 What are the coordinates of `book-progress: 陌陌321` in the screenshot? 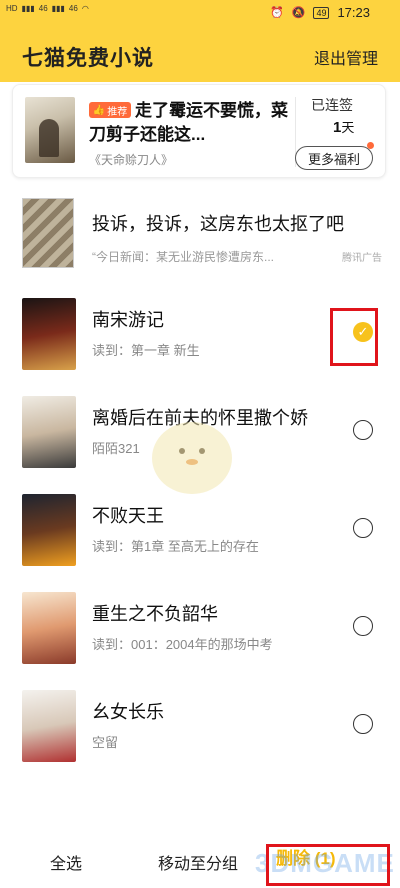 It's located at (116, 448).